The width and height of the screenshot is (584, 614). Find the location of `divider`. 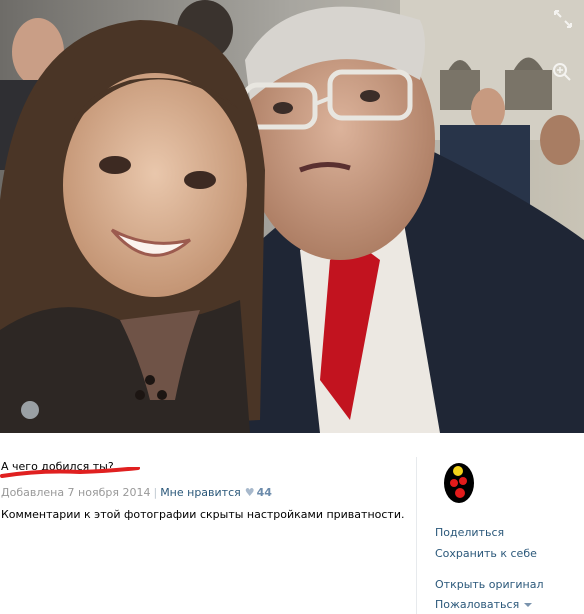

divider is located at coordinates (416, 535).